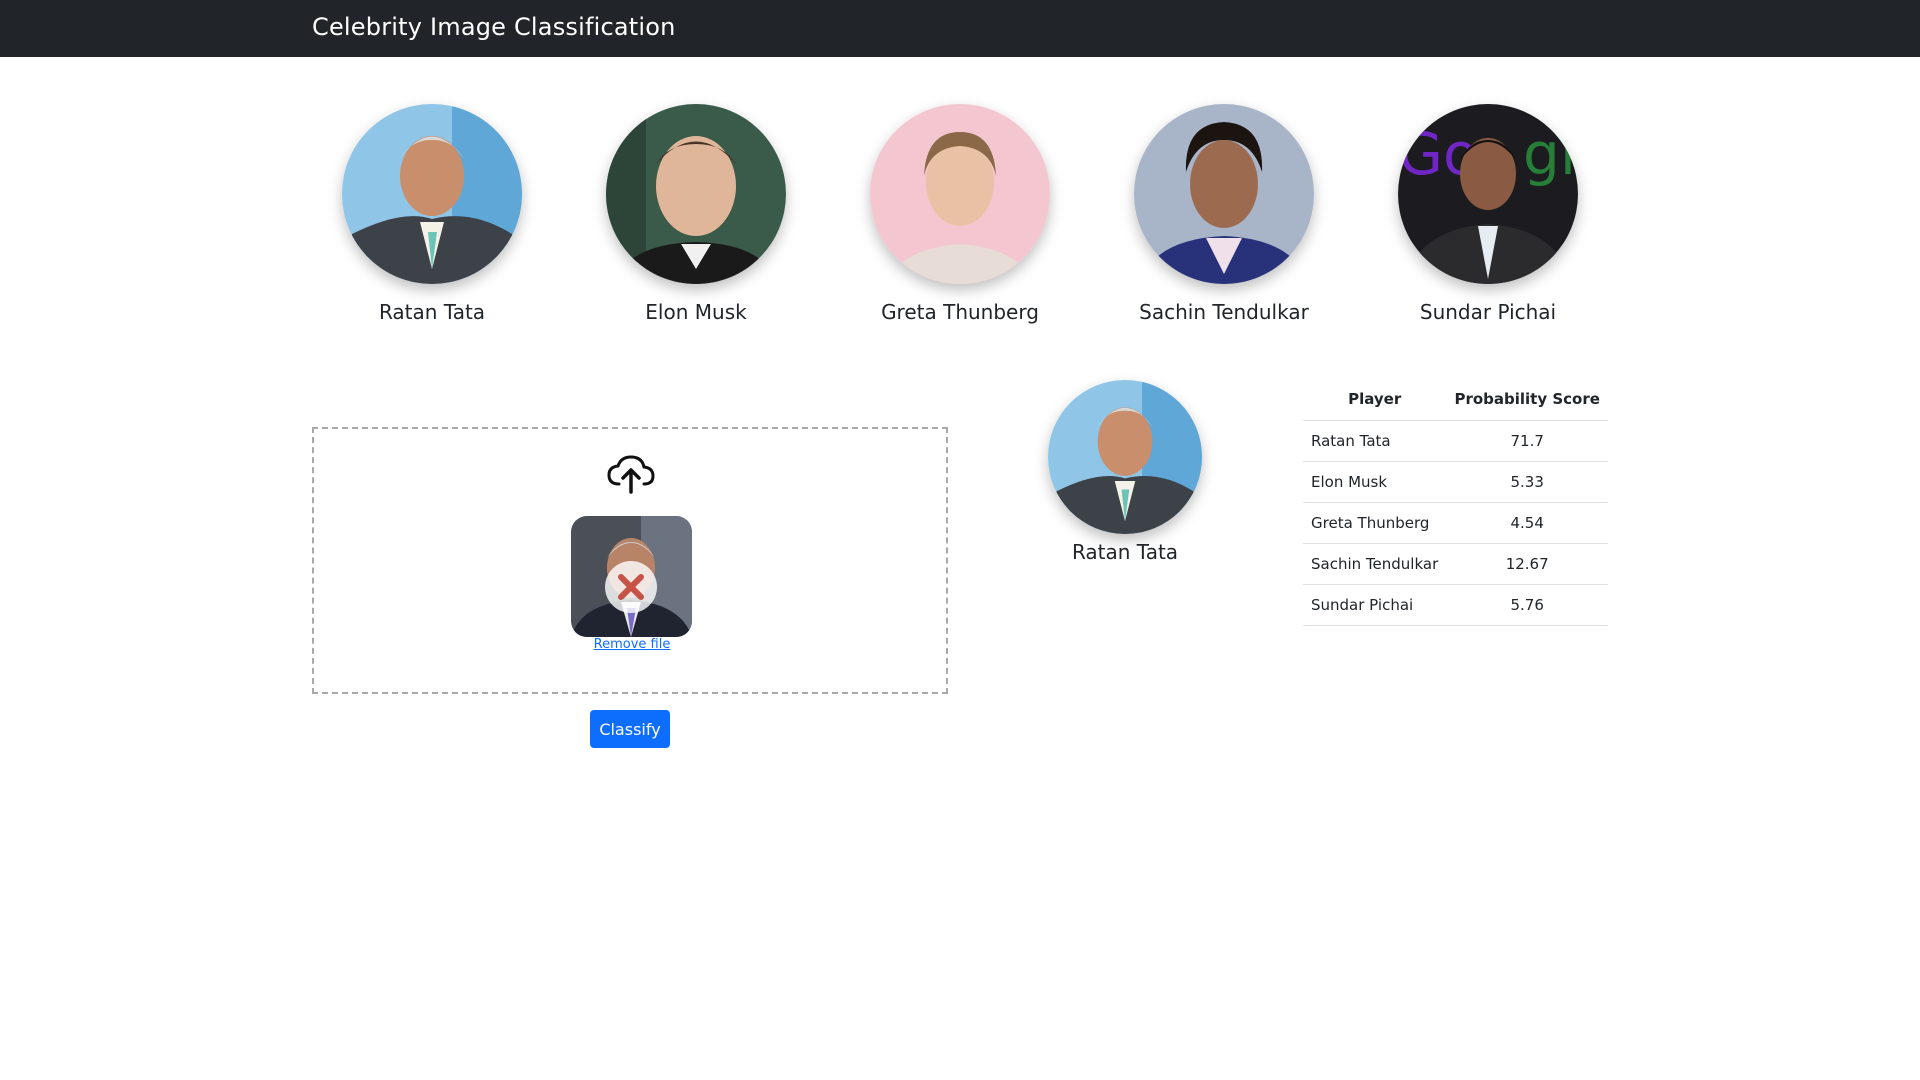 This screenshot has height=1080, width=1920. Describe the element at coordinates (432, 194) in the screenshot. I see `ratan-tata-photo` at that location.